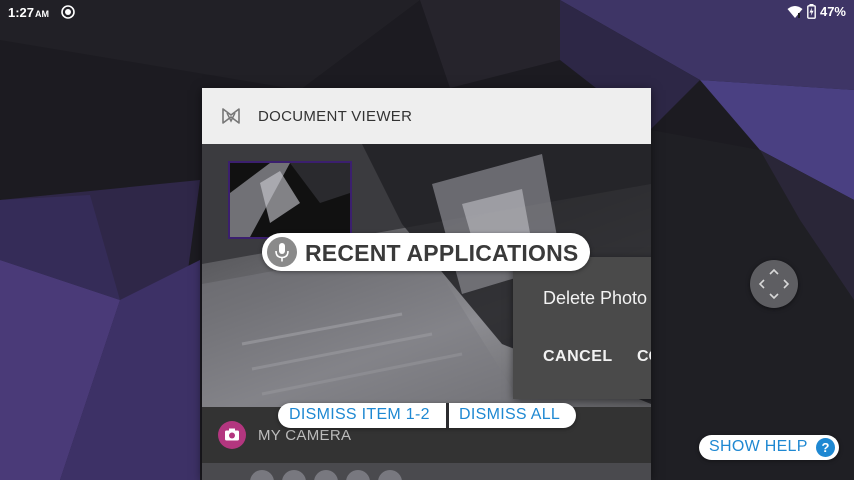 The width and height of the screenshot is (854, 480). Describe the element at coordinates (811, 11) in the screenshot. I see `battery-charging-icon` at that location.